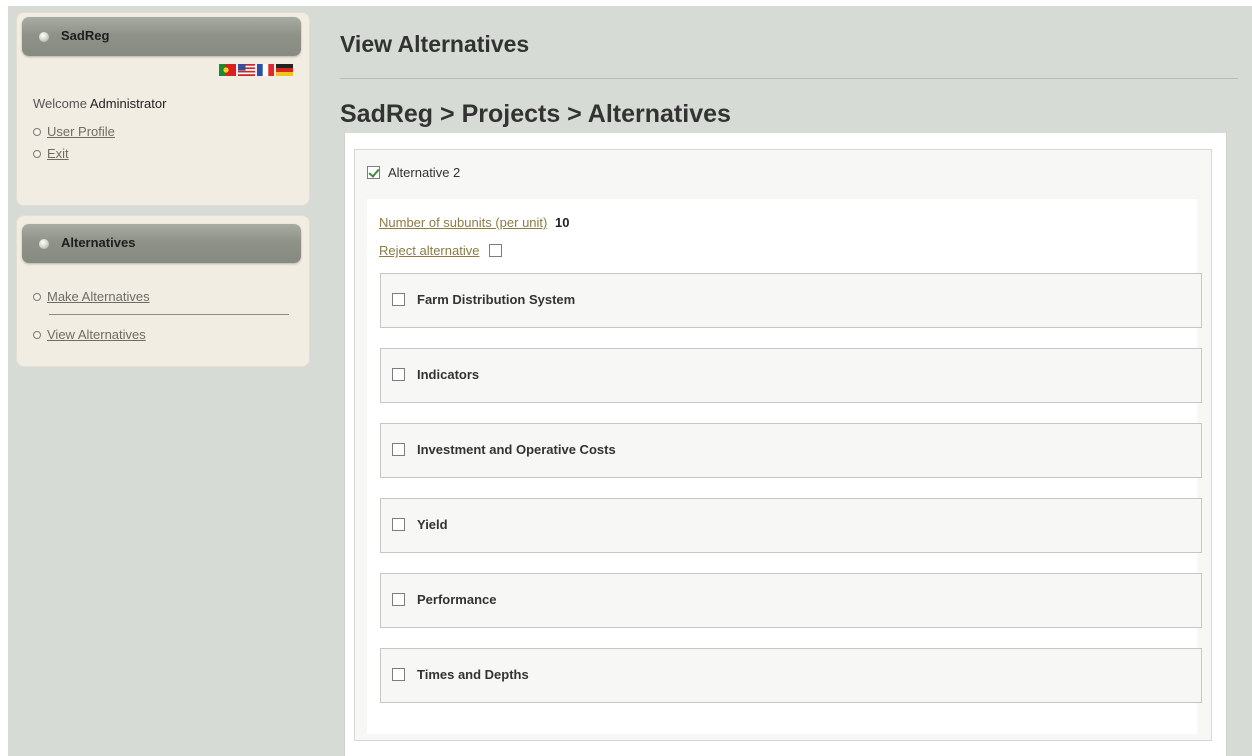 Image resolution: width=1252 pixels, height=756 pixels. I want to click on make-alternatives-link: Make Alternatives, so click(98, 296).